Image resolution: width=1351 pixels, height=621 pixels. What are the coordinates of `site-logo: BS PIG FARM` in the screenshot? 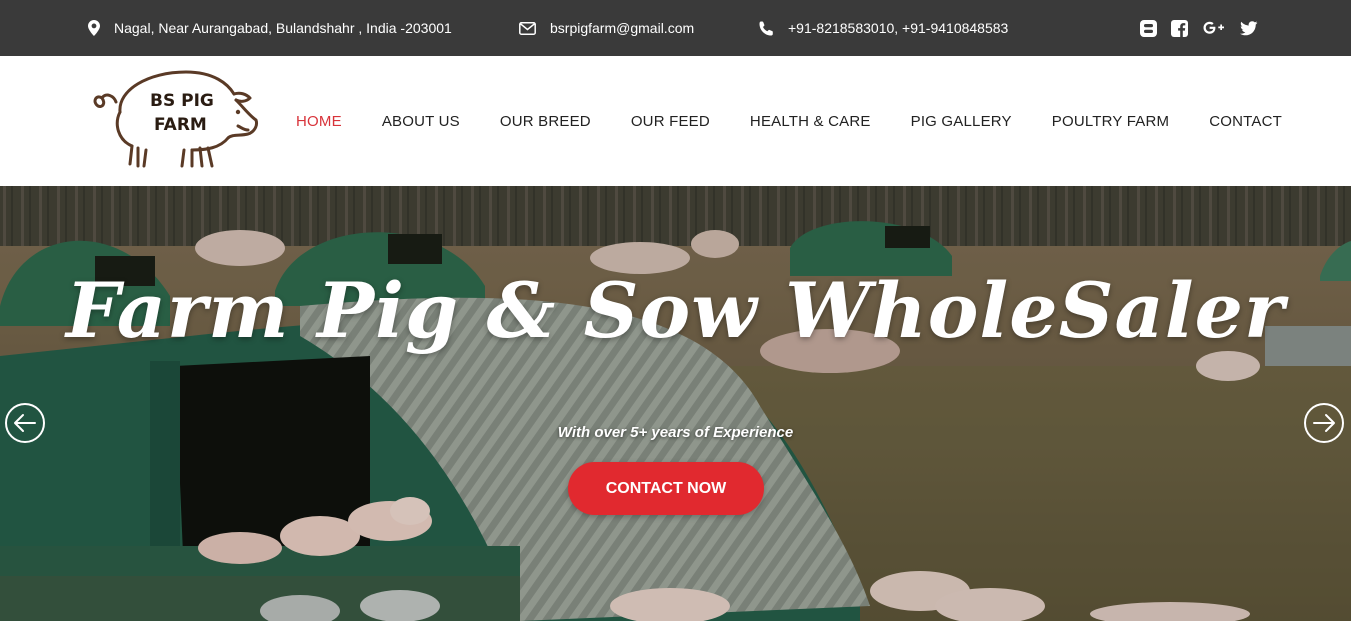 It's located at (174, 122).